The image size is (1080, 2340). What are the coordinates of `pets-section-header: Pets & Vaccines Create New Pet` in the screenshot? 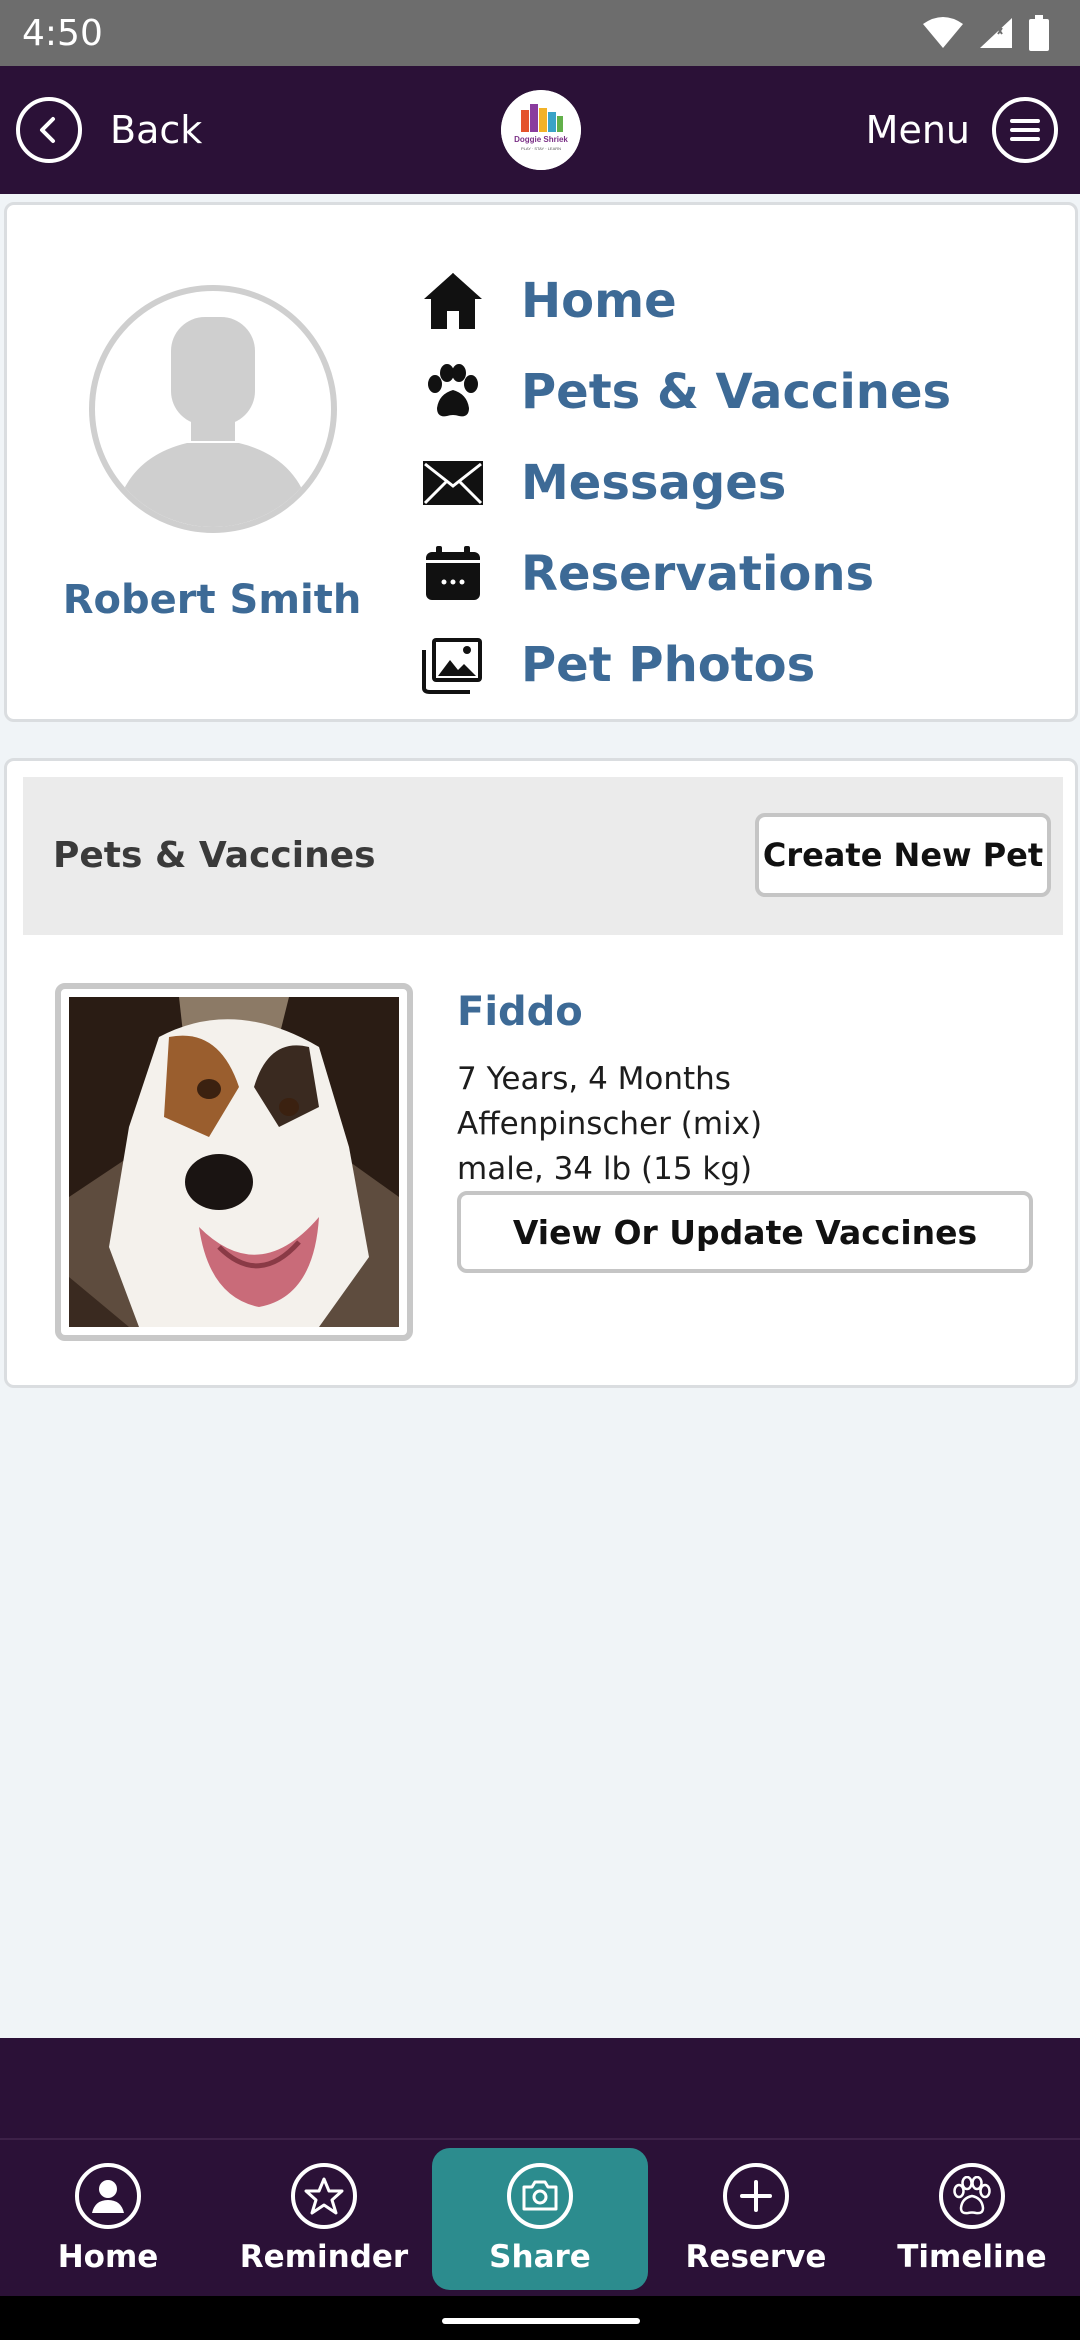 It's located at (543, 856).